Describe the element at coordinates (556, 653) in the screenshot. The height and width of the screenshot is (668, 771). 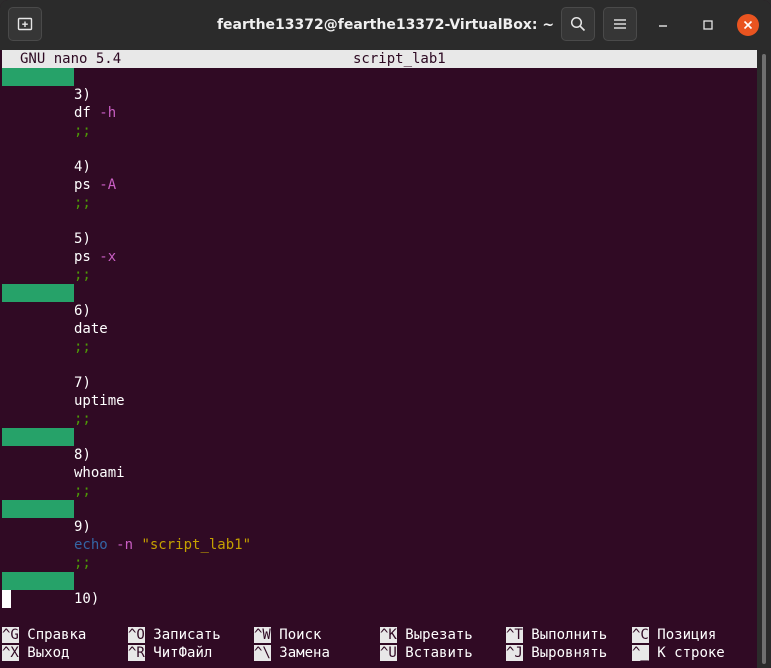
I see `shortcut-justify: ^J Выровнять` at that location.